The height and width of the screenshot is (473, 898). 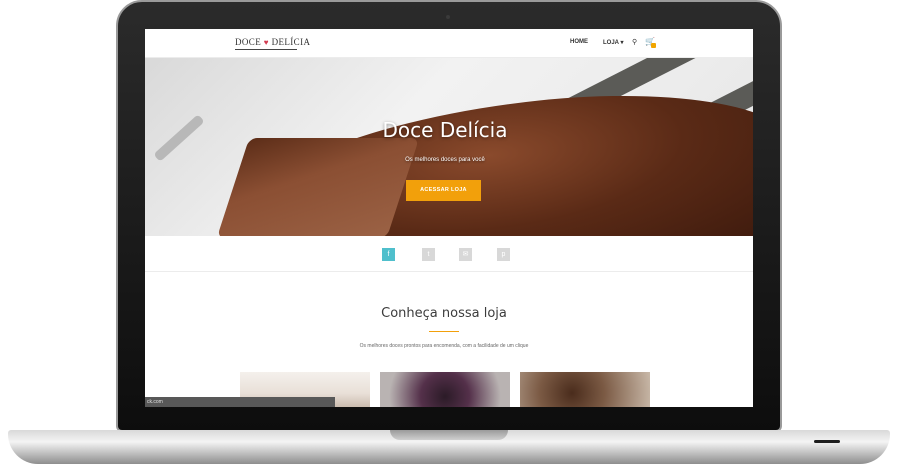 What do you see at coordinates (634, 42) in the screenshot?
I see `search-icon: ⚲` at bounding box center [634, 42].